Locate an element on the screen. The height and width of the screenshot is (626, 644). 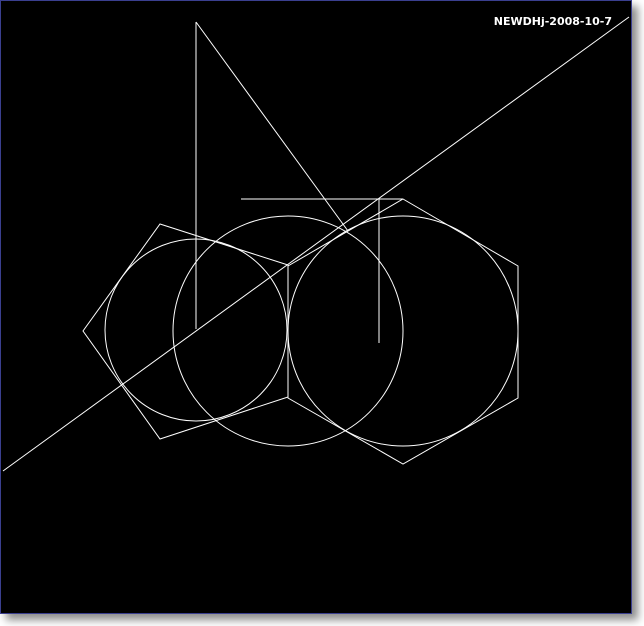
left-pentagon is located at coordinates (185, 331).